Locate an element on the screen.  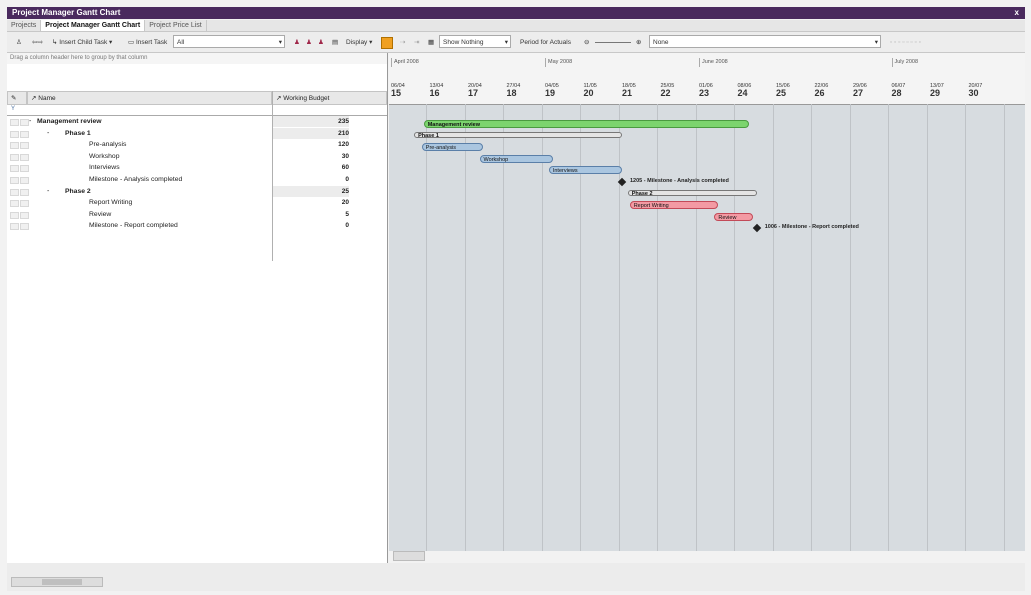
filter-icon: Y is located at coordinates (13, 109).